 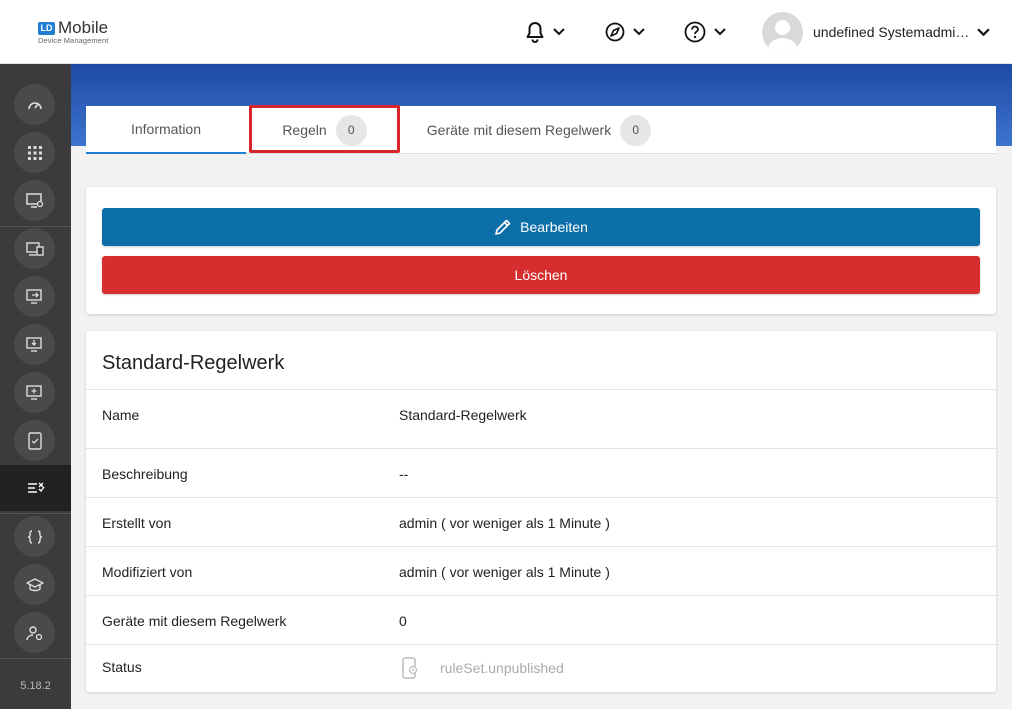 I want to click on device-settings-icon, so click(x=34, y=200).